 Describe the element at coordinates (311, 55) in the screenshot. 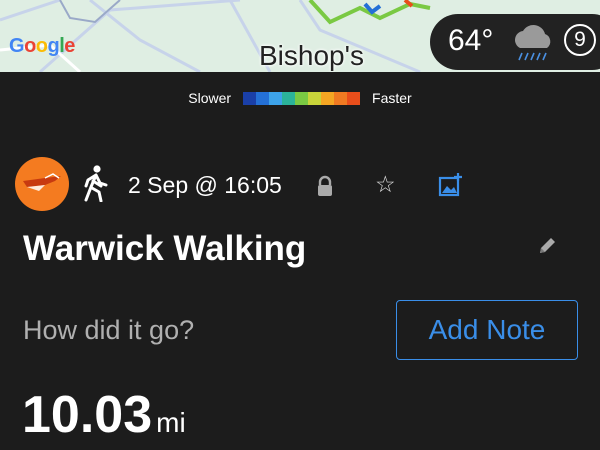

I see `map-place-label: Bishop's` at that location.